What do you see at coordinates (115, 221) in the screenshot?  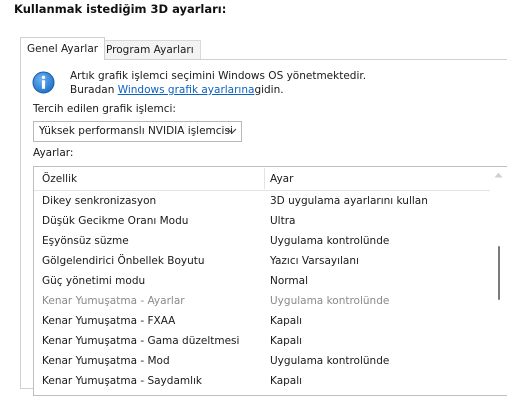 I see `row-feature: Düşük Gecikme Oranı Modu` at bounding box center [115, 221].